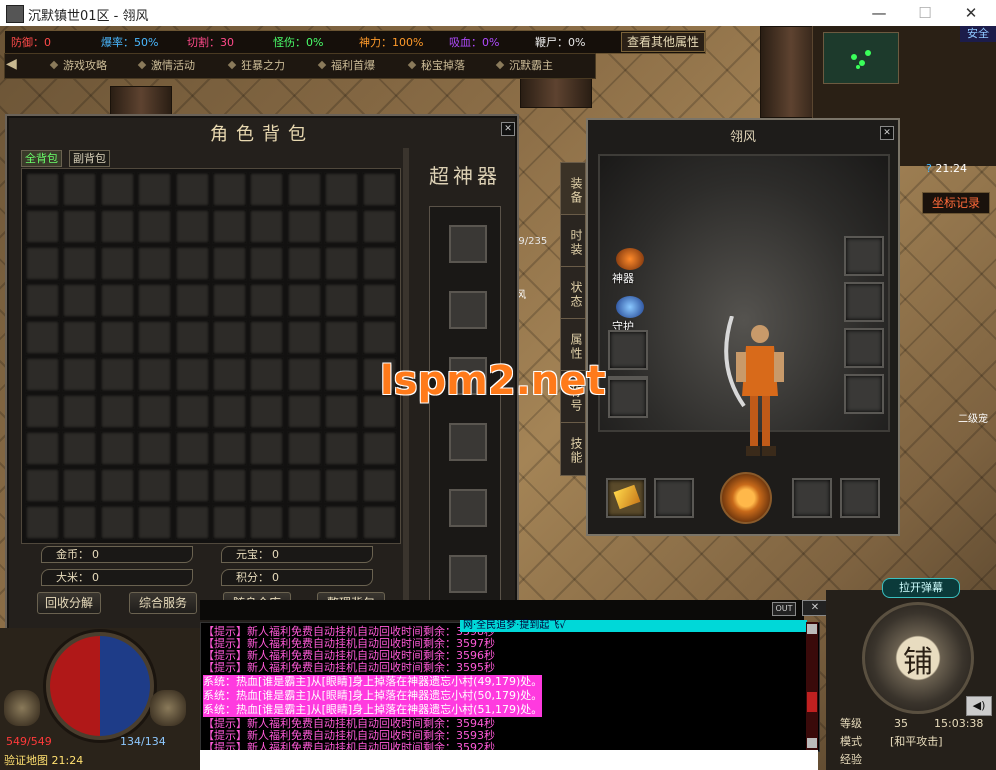 The image size is (996, 770). I want to click on maximize-button: ☐, so click(925, 13).